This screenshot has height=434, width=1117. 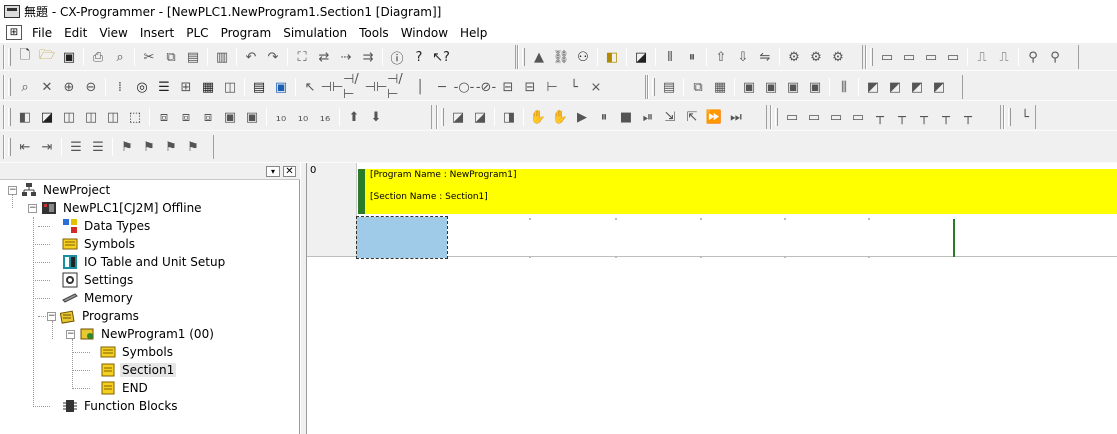 I want to click on st-8-icon: ┬, so click(x=946, y=117).